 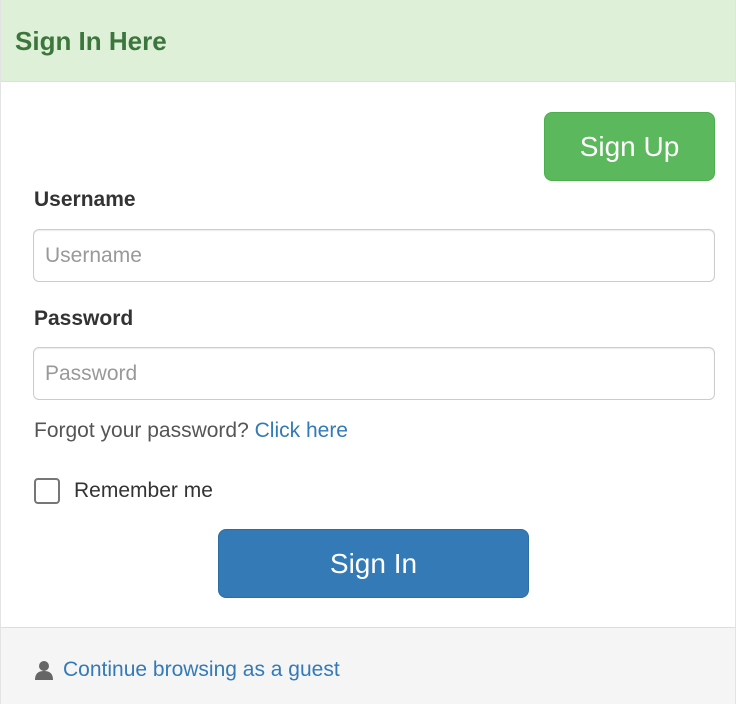 What do you see at coordinates (368, 41) in the screenshot?
I see `panel-heading: Sign In Here` at bounding box center [368, 41].